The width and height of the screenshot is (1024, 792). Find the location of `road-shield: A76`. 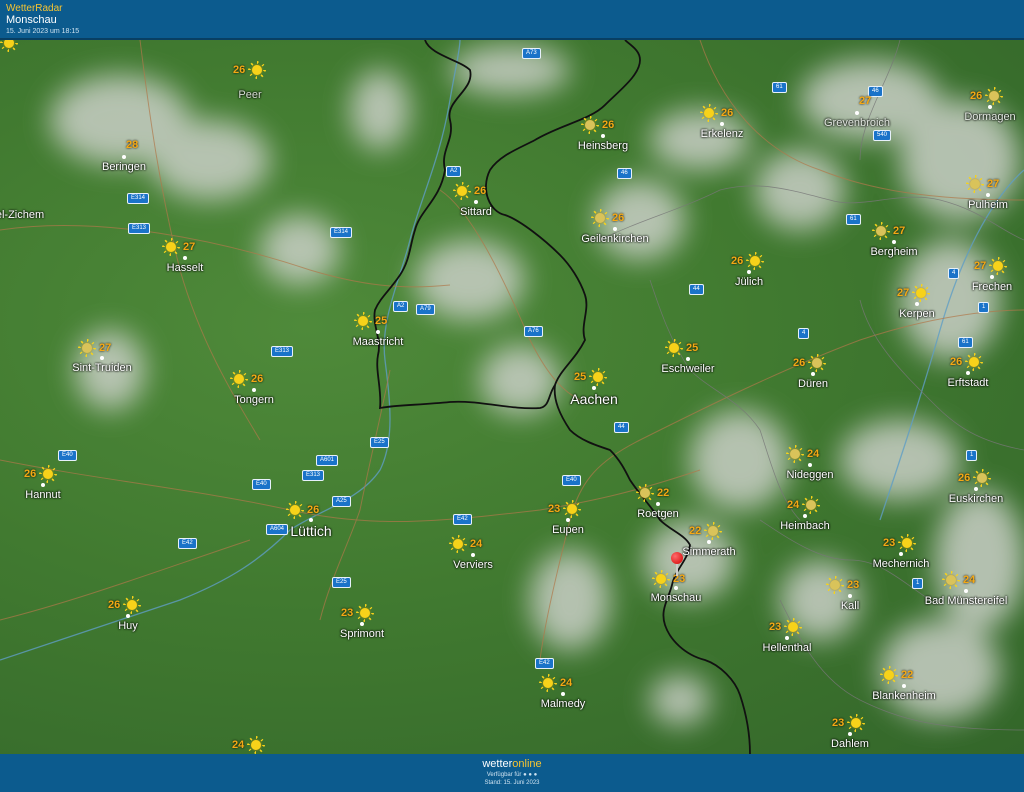

road-shield: A76 is located at coordinates (533, 331).